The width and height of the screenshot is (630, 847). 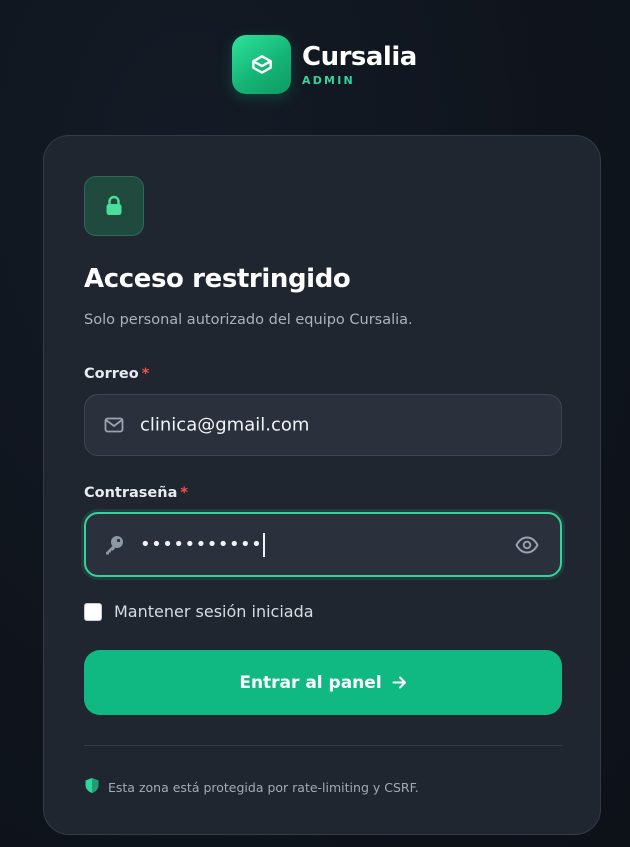 I want to click on brand-text: Cursalia ADMIN, so click(x=359, y=64).